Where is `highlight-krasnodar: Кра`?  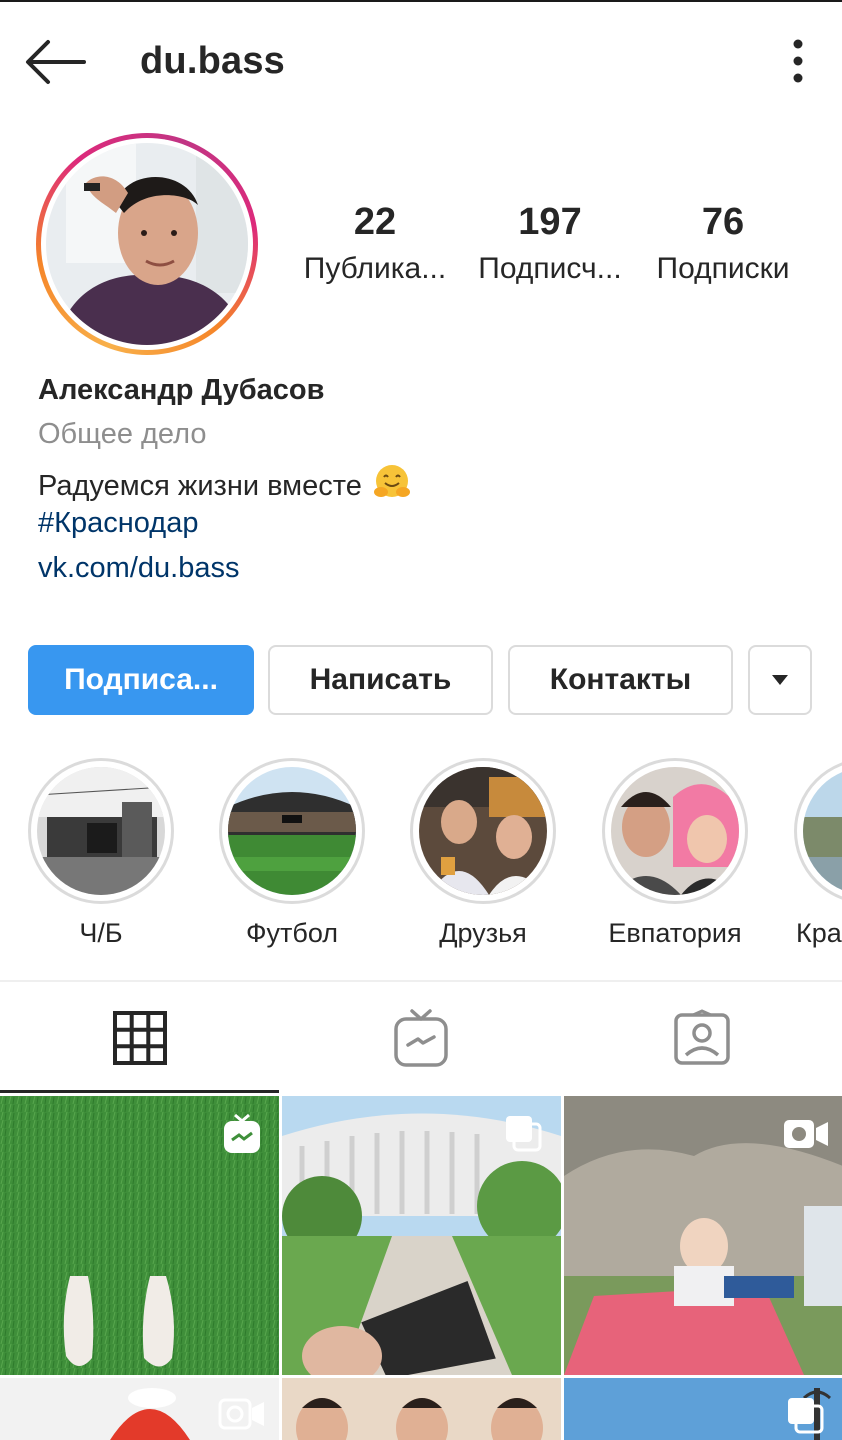 highlight-krasnodar: Кра is located at coordinates (818, 853).